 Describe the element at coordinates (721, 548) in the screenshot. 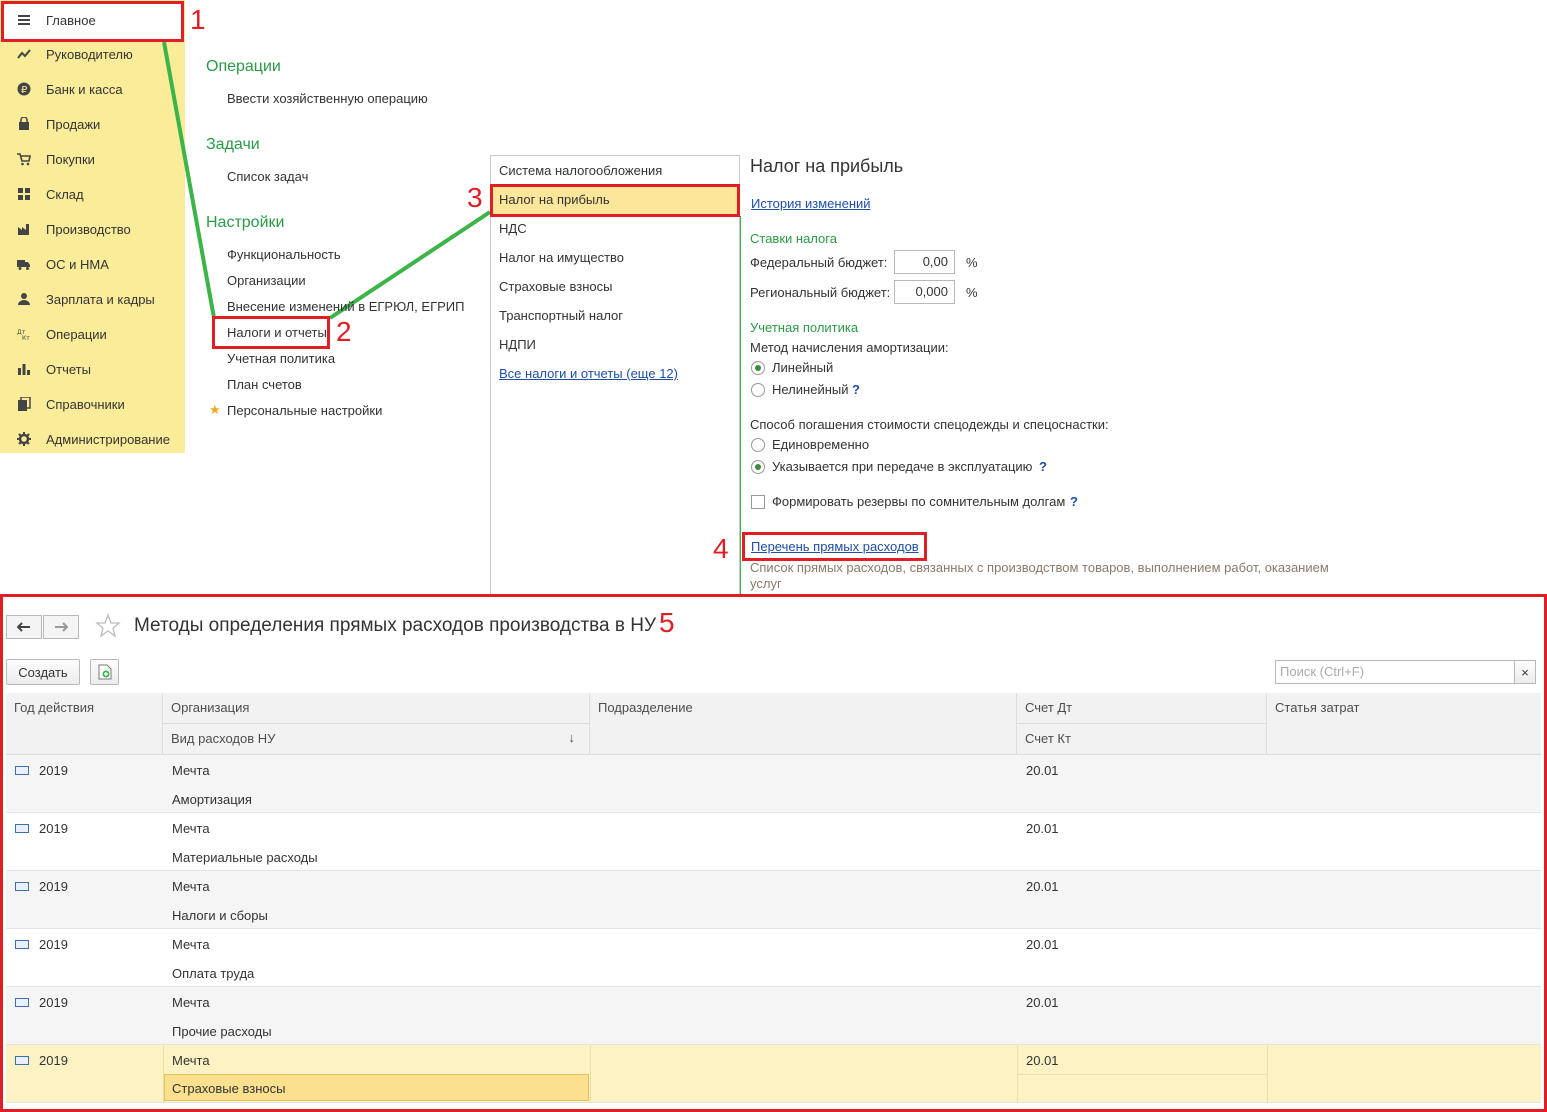

I see `annotation-number-4: 4` at that location.